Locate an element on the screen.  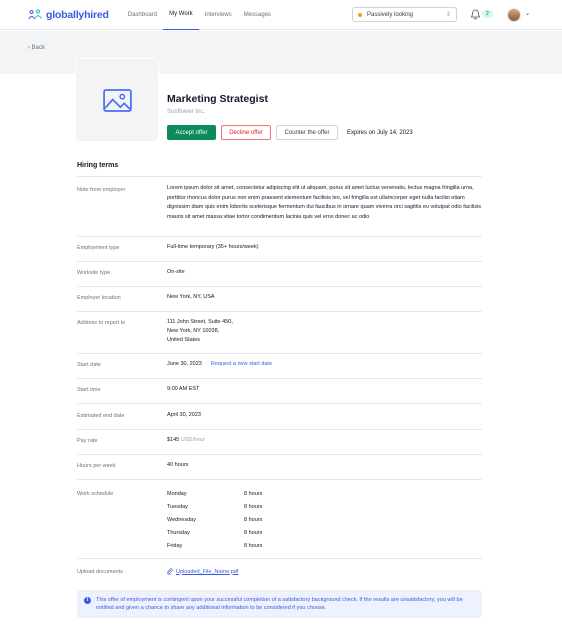
start-time-label: Start time is located at coordinates (89, 390).